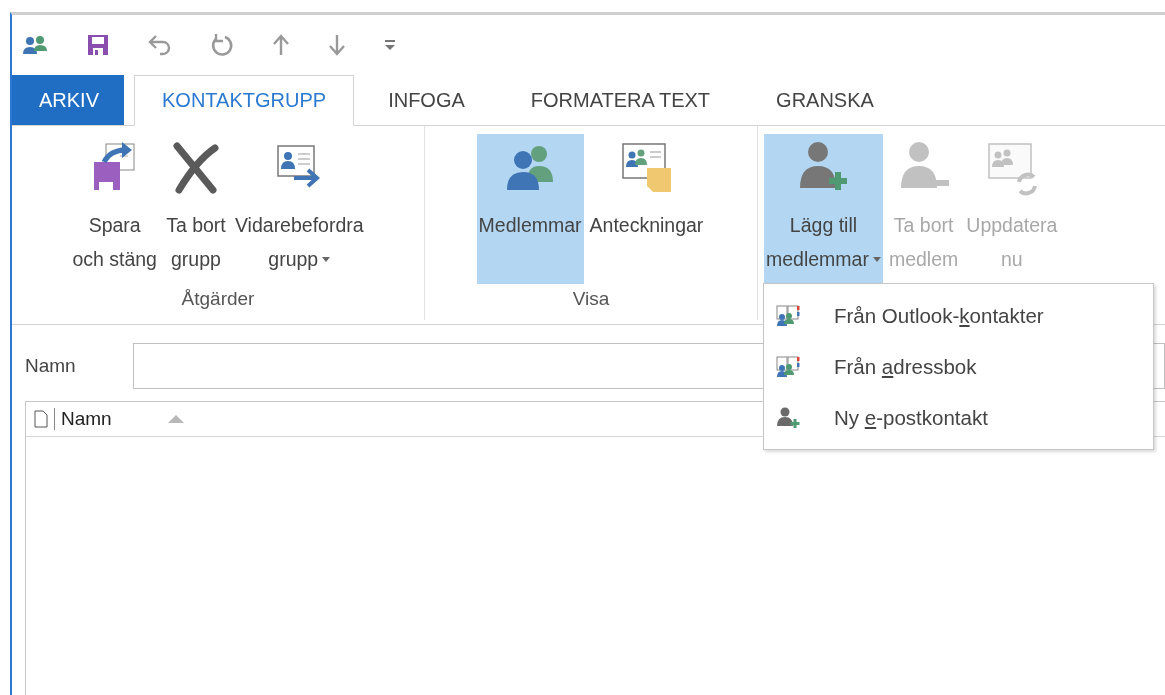  What do you see at coordinates (958, 366) in the screenshot?
I see `menu-item: Från adressbok` at bounding box center [958, 366].